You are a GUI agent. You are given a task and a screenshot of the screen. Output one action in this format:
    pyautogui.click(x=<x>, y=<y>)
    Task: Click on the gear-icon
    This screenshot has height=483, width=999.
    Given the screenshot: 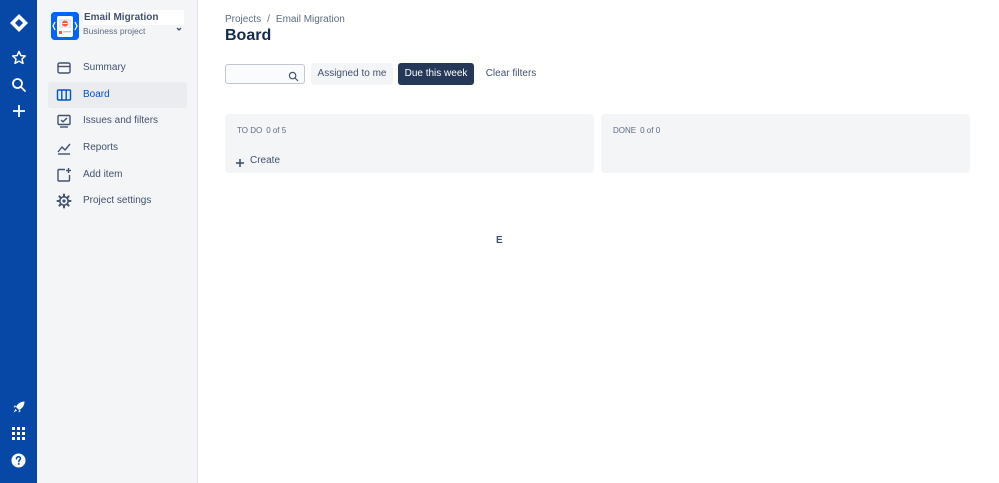 What is the action you would take?
    pyautogui.click(x=64, y=201)
    